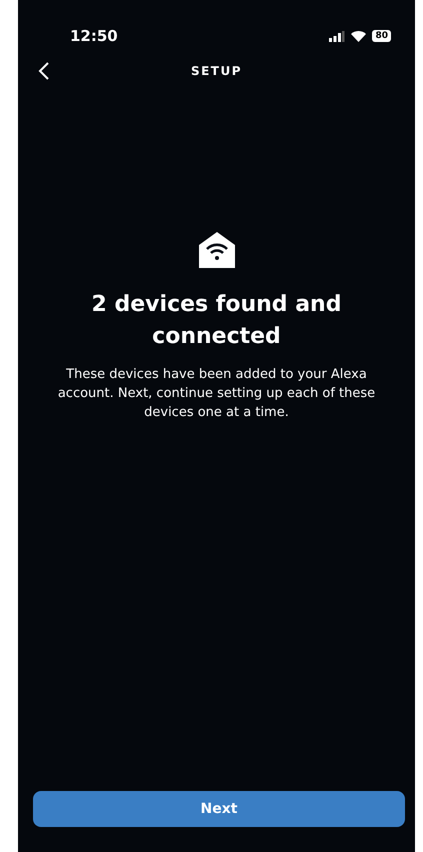 The image size is (423, 852). What do you see at coordinates (381, 36) in the screenshot?
I see `battery-level: 80` at bounding box center [381, 36].